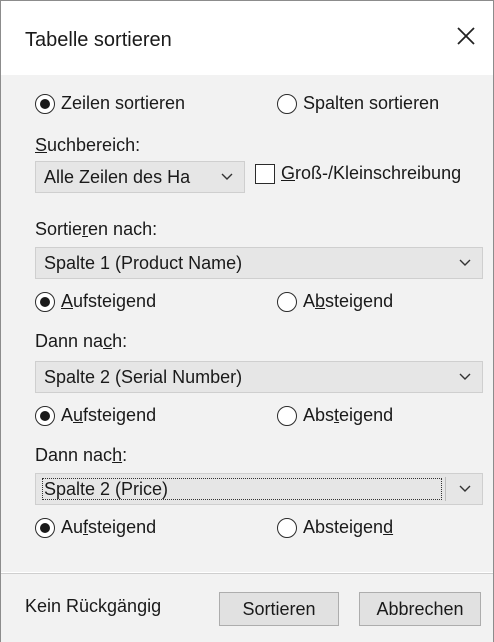 This screenshot has width=494, height=642. I want to click on then-by-1-ascending-radio: Aufsteigend, so click(95, 415).